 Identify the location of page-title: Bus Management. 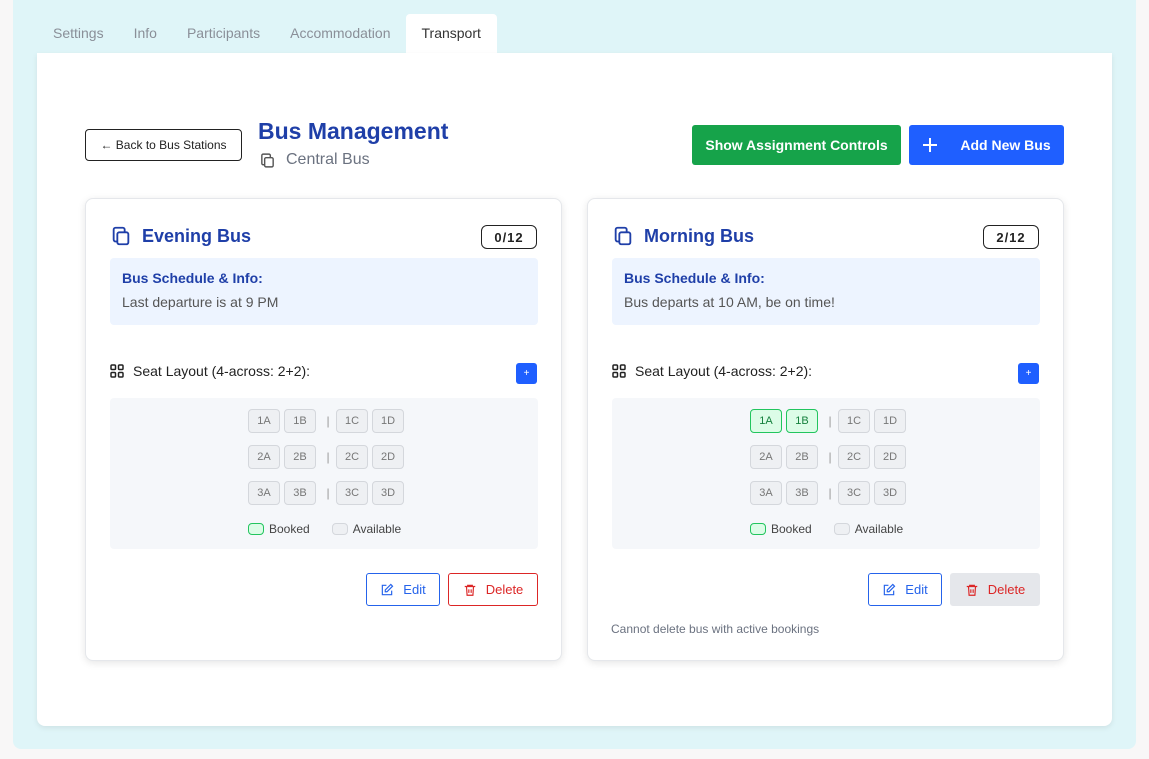
(353, 131).